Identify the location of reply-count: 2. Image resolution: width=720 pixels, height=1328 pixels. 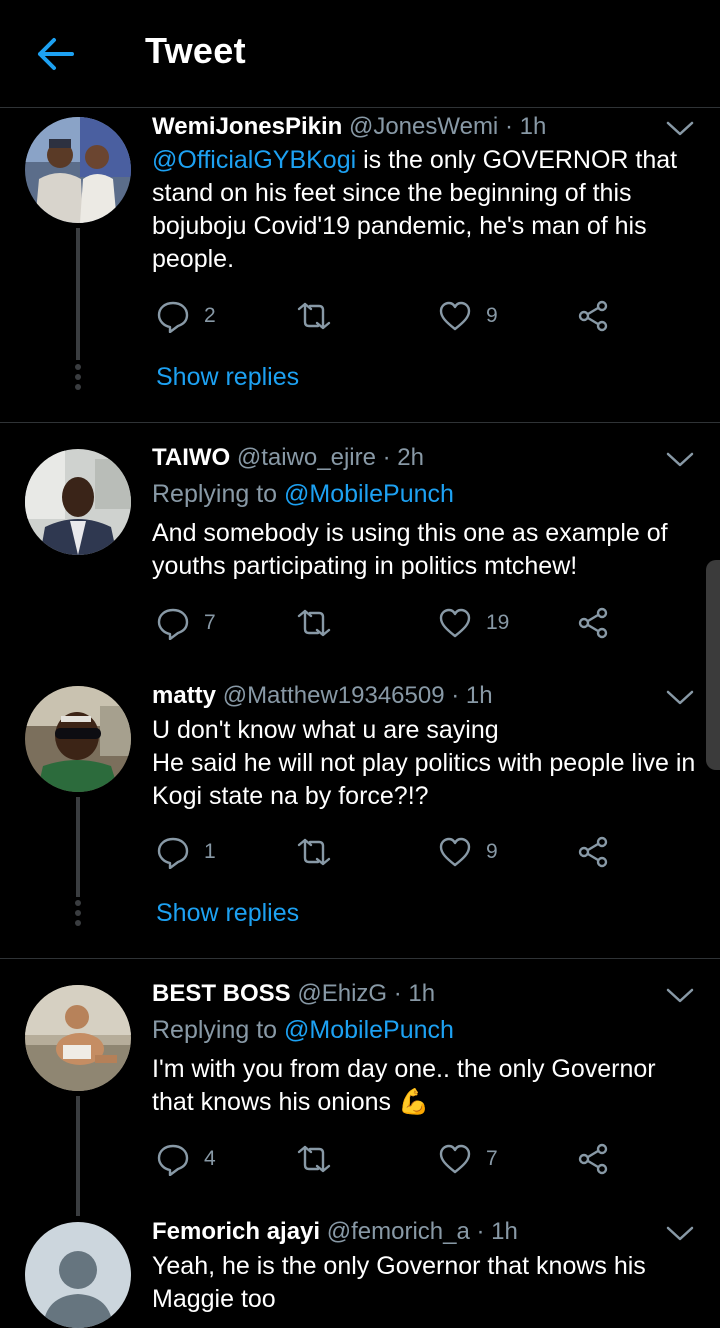
(210, 315).